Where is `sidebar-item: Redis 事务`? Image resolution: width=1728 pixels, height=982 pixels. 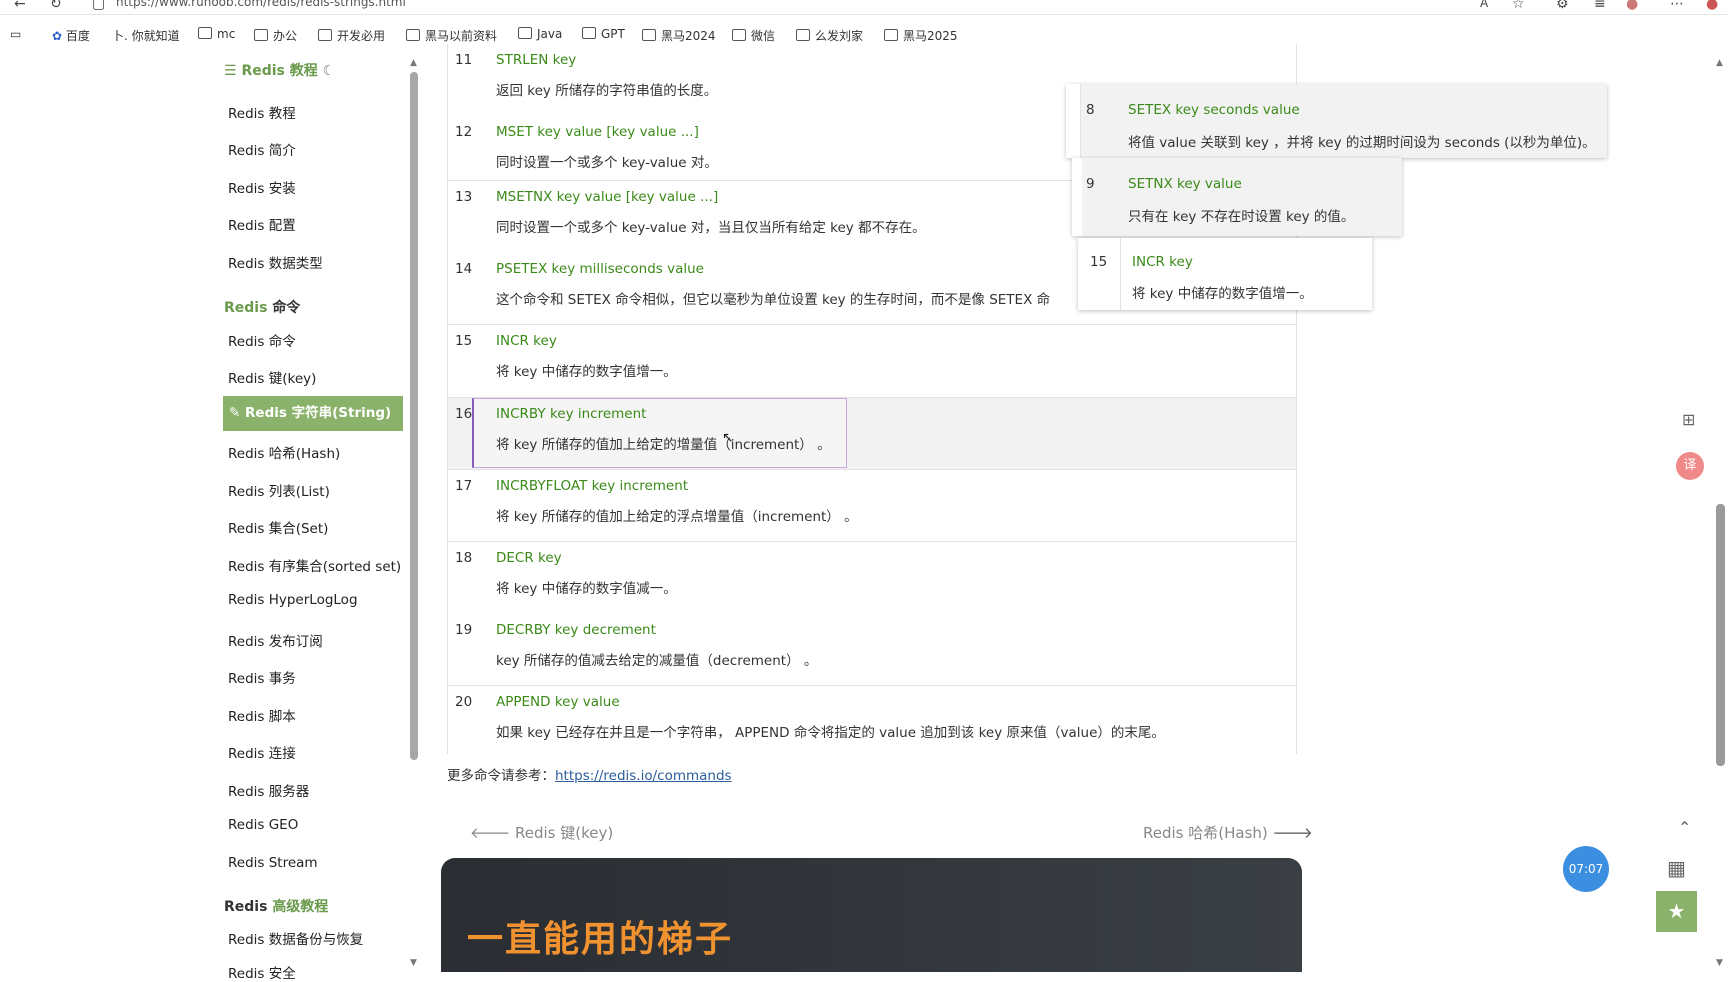 sidebar-item: Redis 事务 is located at coordinates (262, 677).